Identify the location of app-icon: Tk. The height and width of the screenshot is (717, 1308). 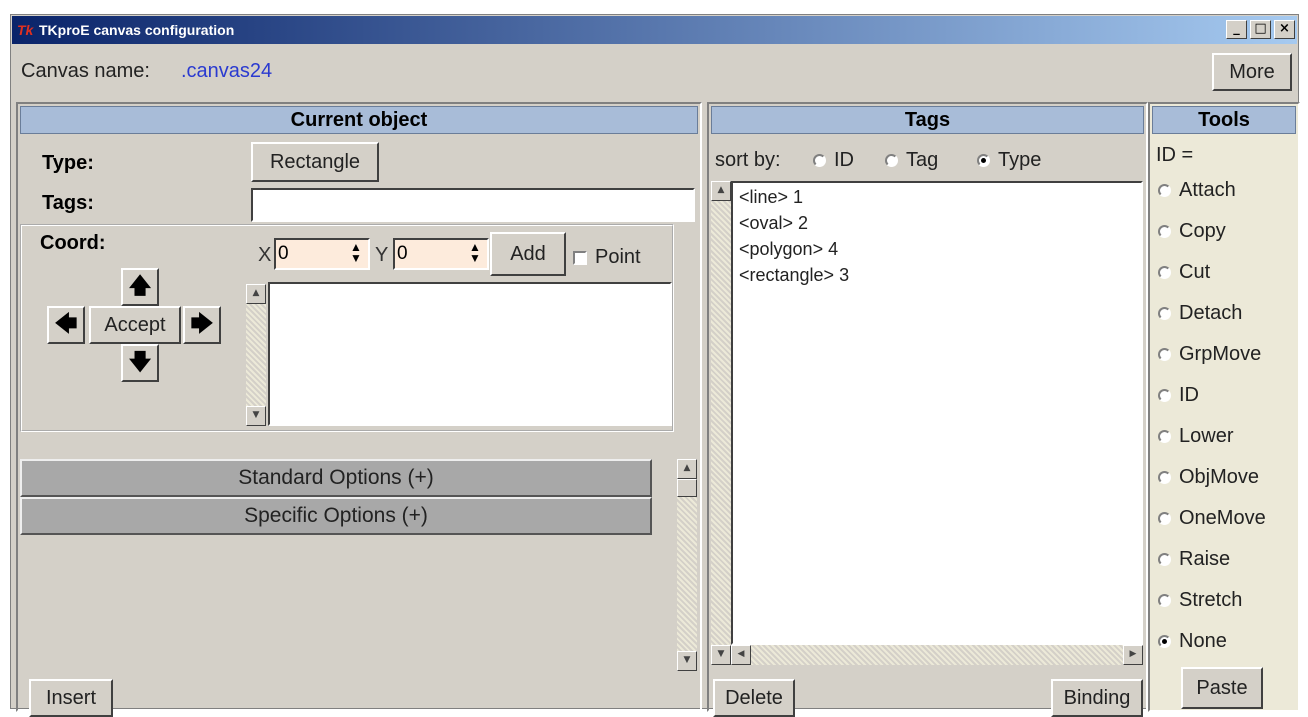
(25, 30).